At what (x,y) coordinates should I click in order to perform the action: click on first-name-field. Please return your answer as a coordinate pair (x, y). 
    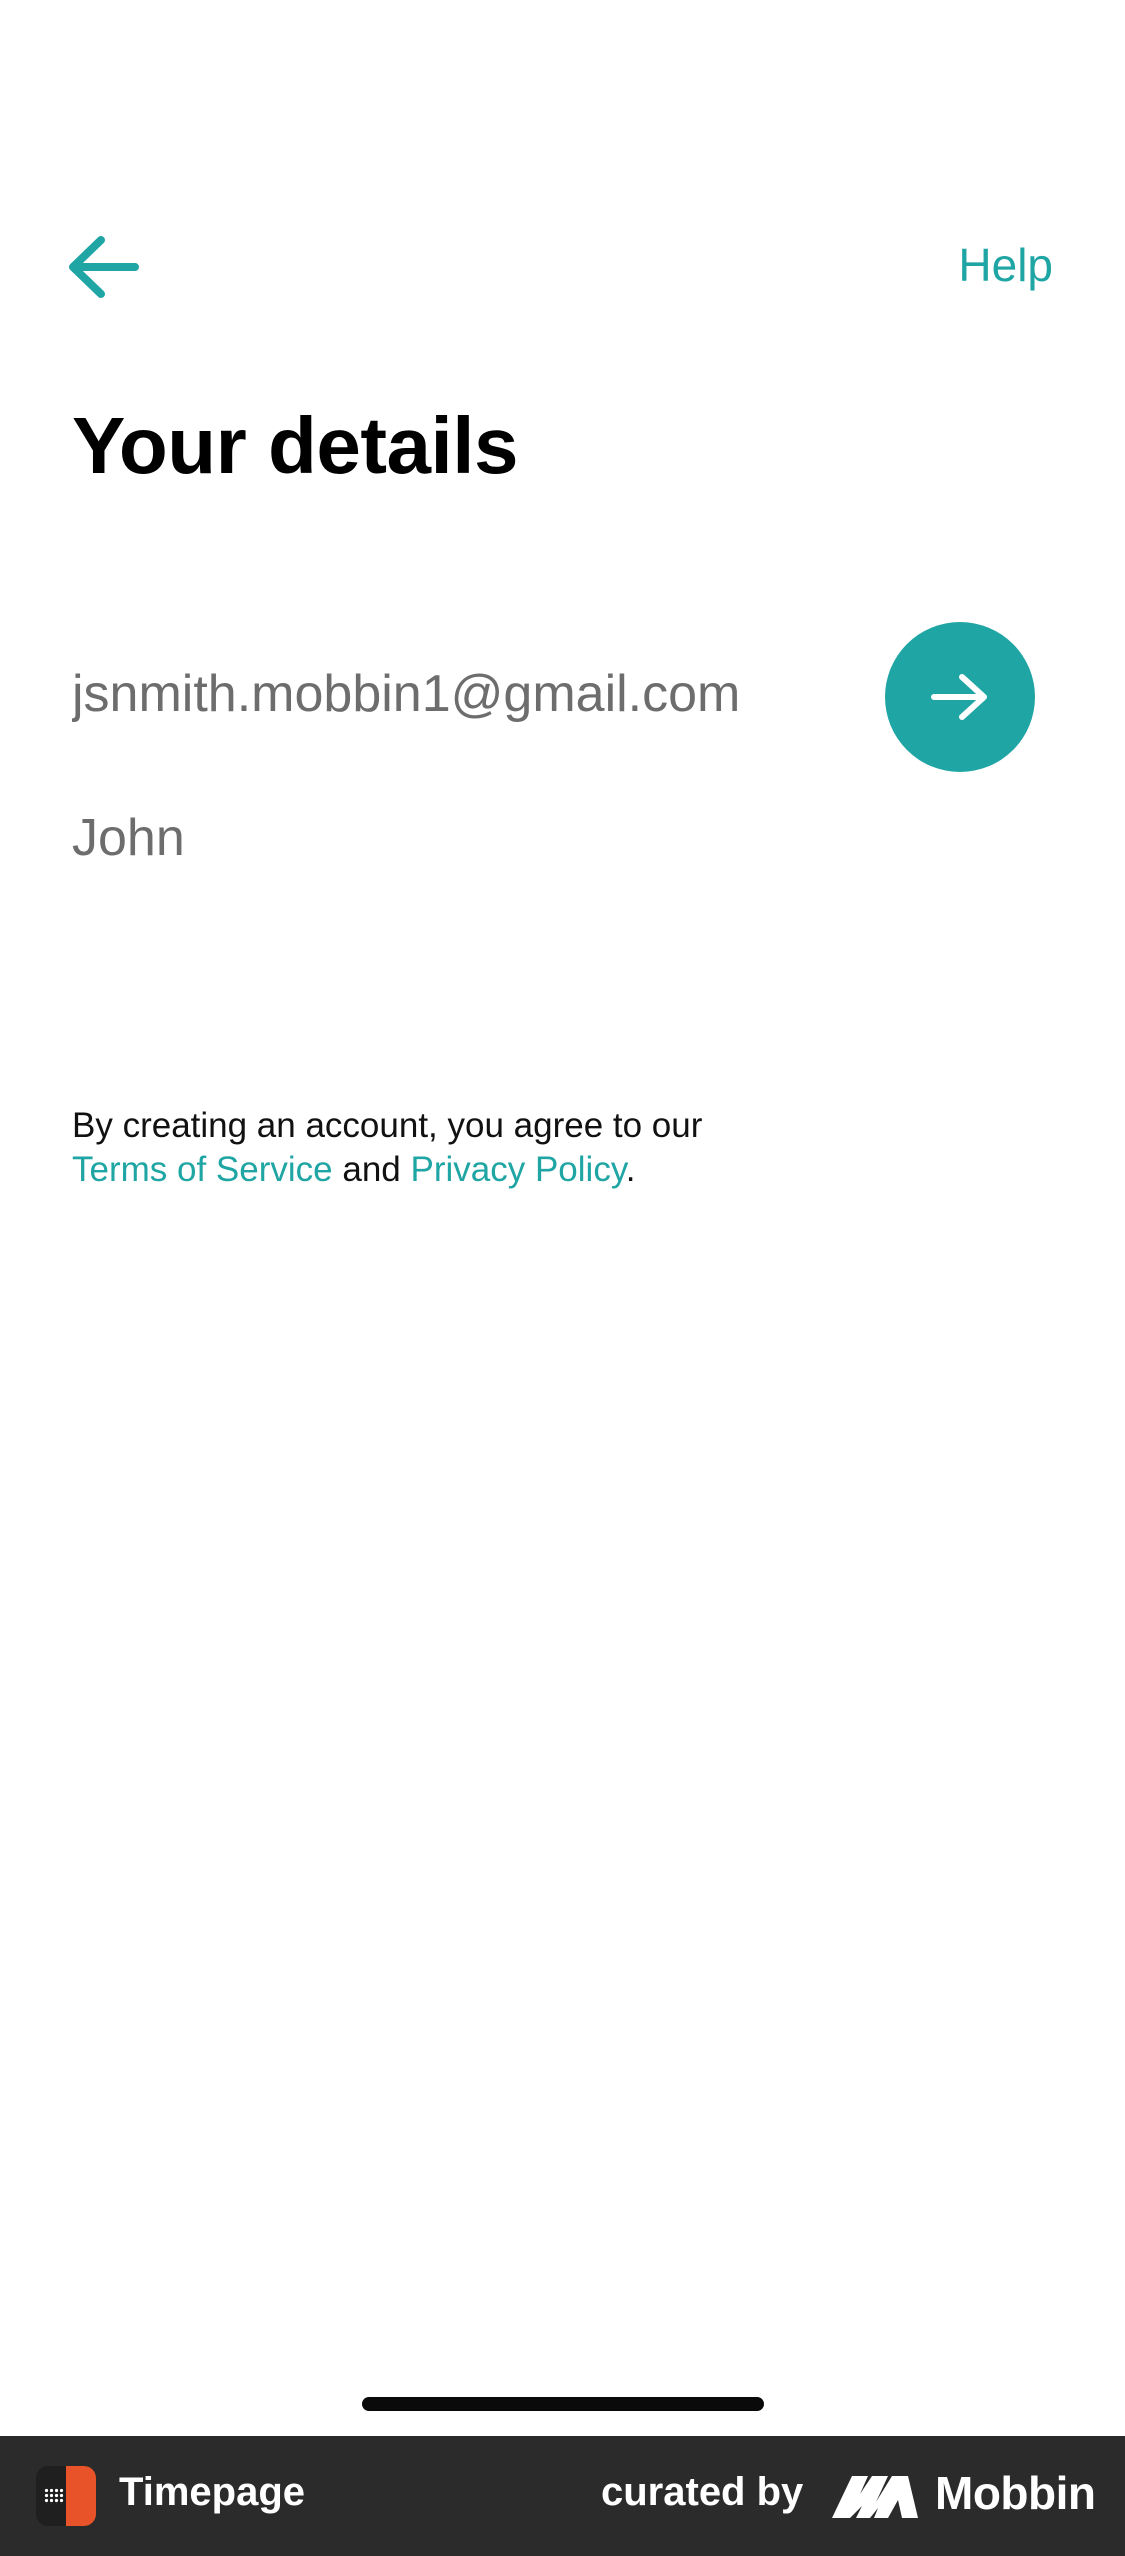
    Looking at the image, I should click on (452, 838).